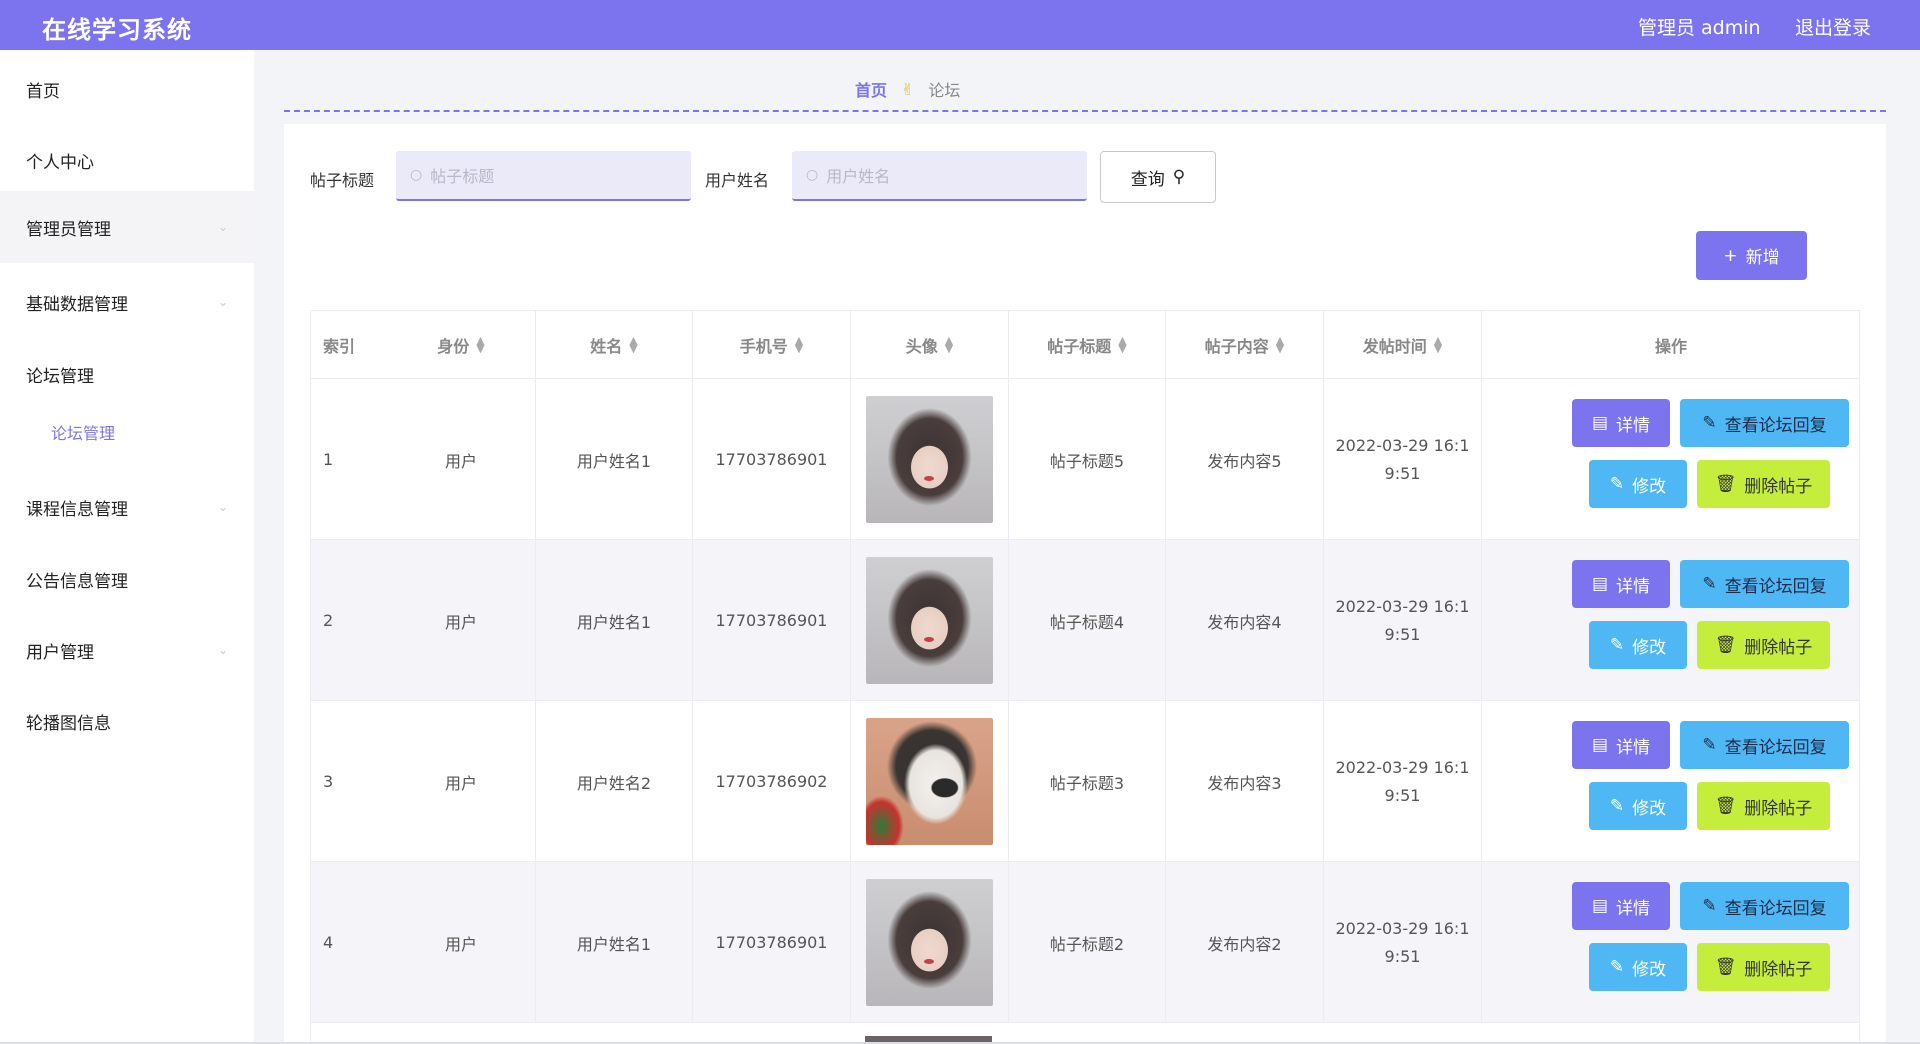 The height and width of the screenshot is (1044, 1920). I want to click on user-search-placeholder: 用户姓名, so click(858, 176).